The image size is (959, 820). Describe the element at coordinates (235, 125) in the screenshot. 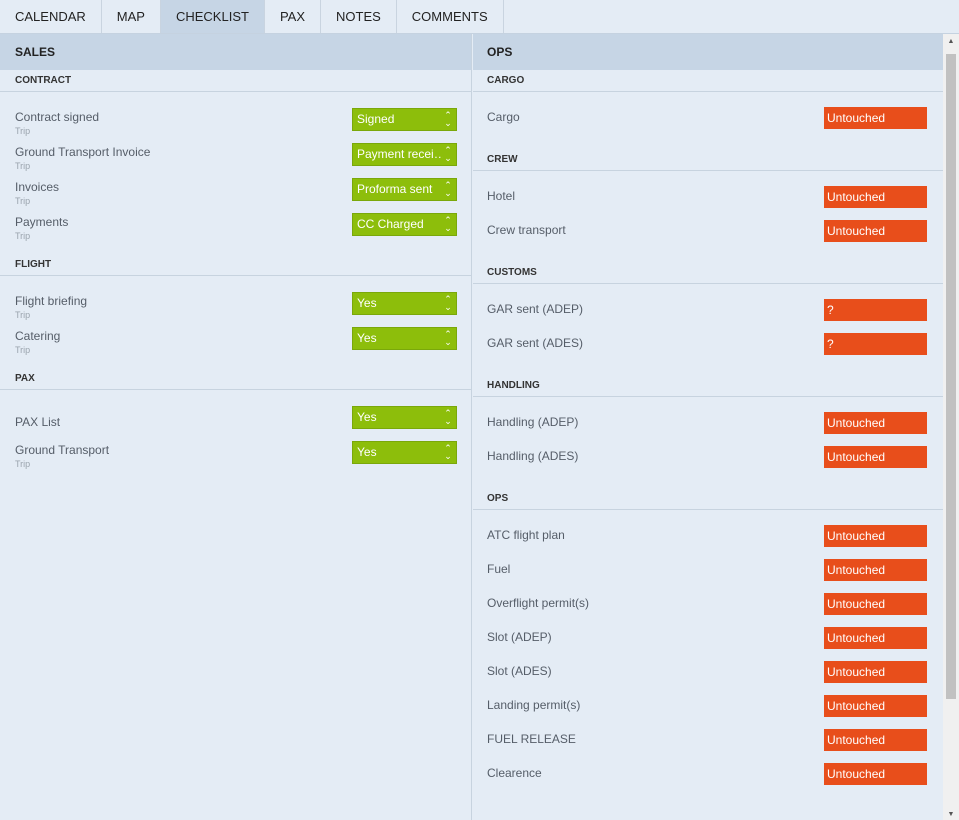

I see `checklist-row: Contract signed Trip Signed ⌃ ⌄` at that location.